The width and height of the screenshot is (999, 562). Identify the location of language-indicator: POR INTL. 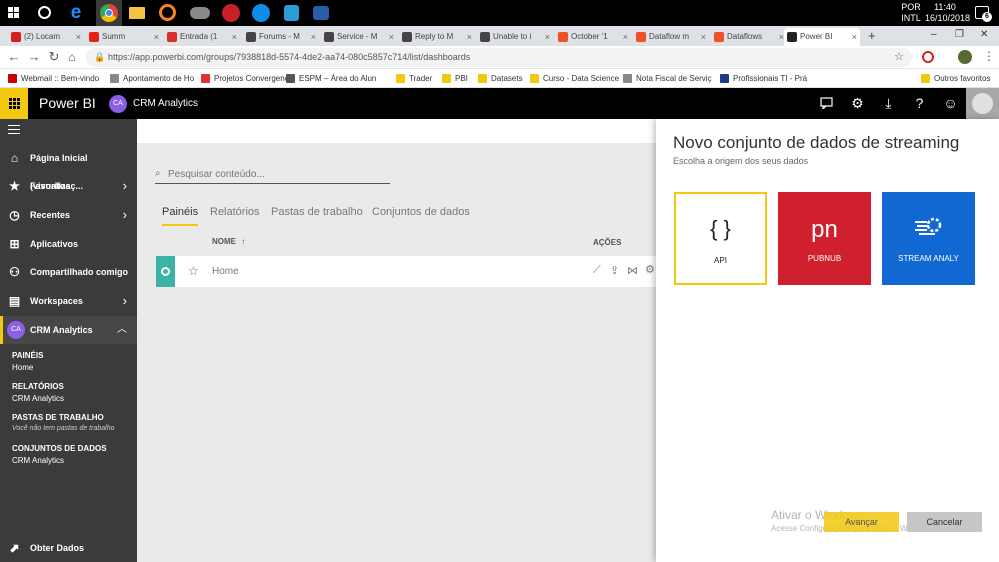
(911, 13).